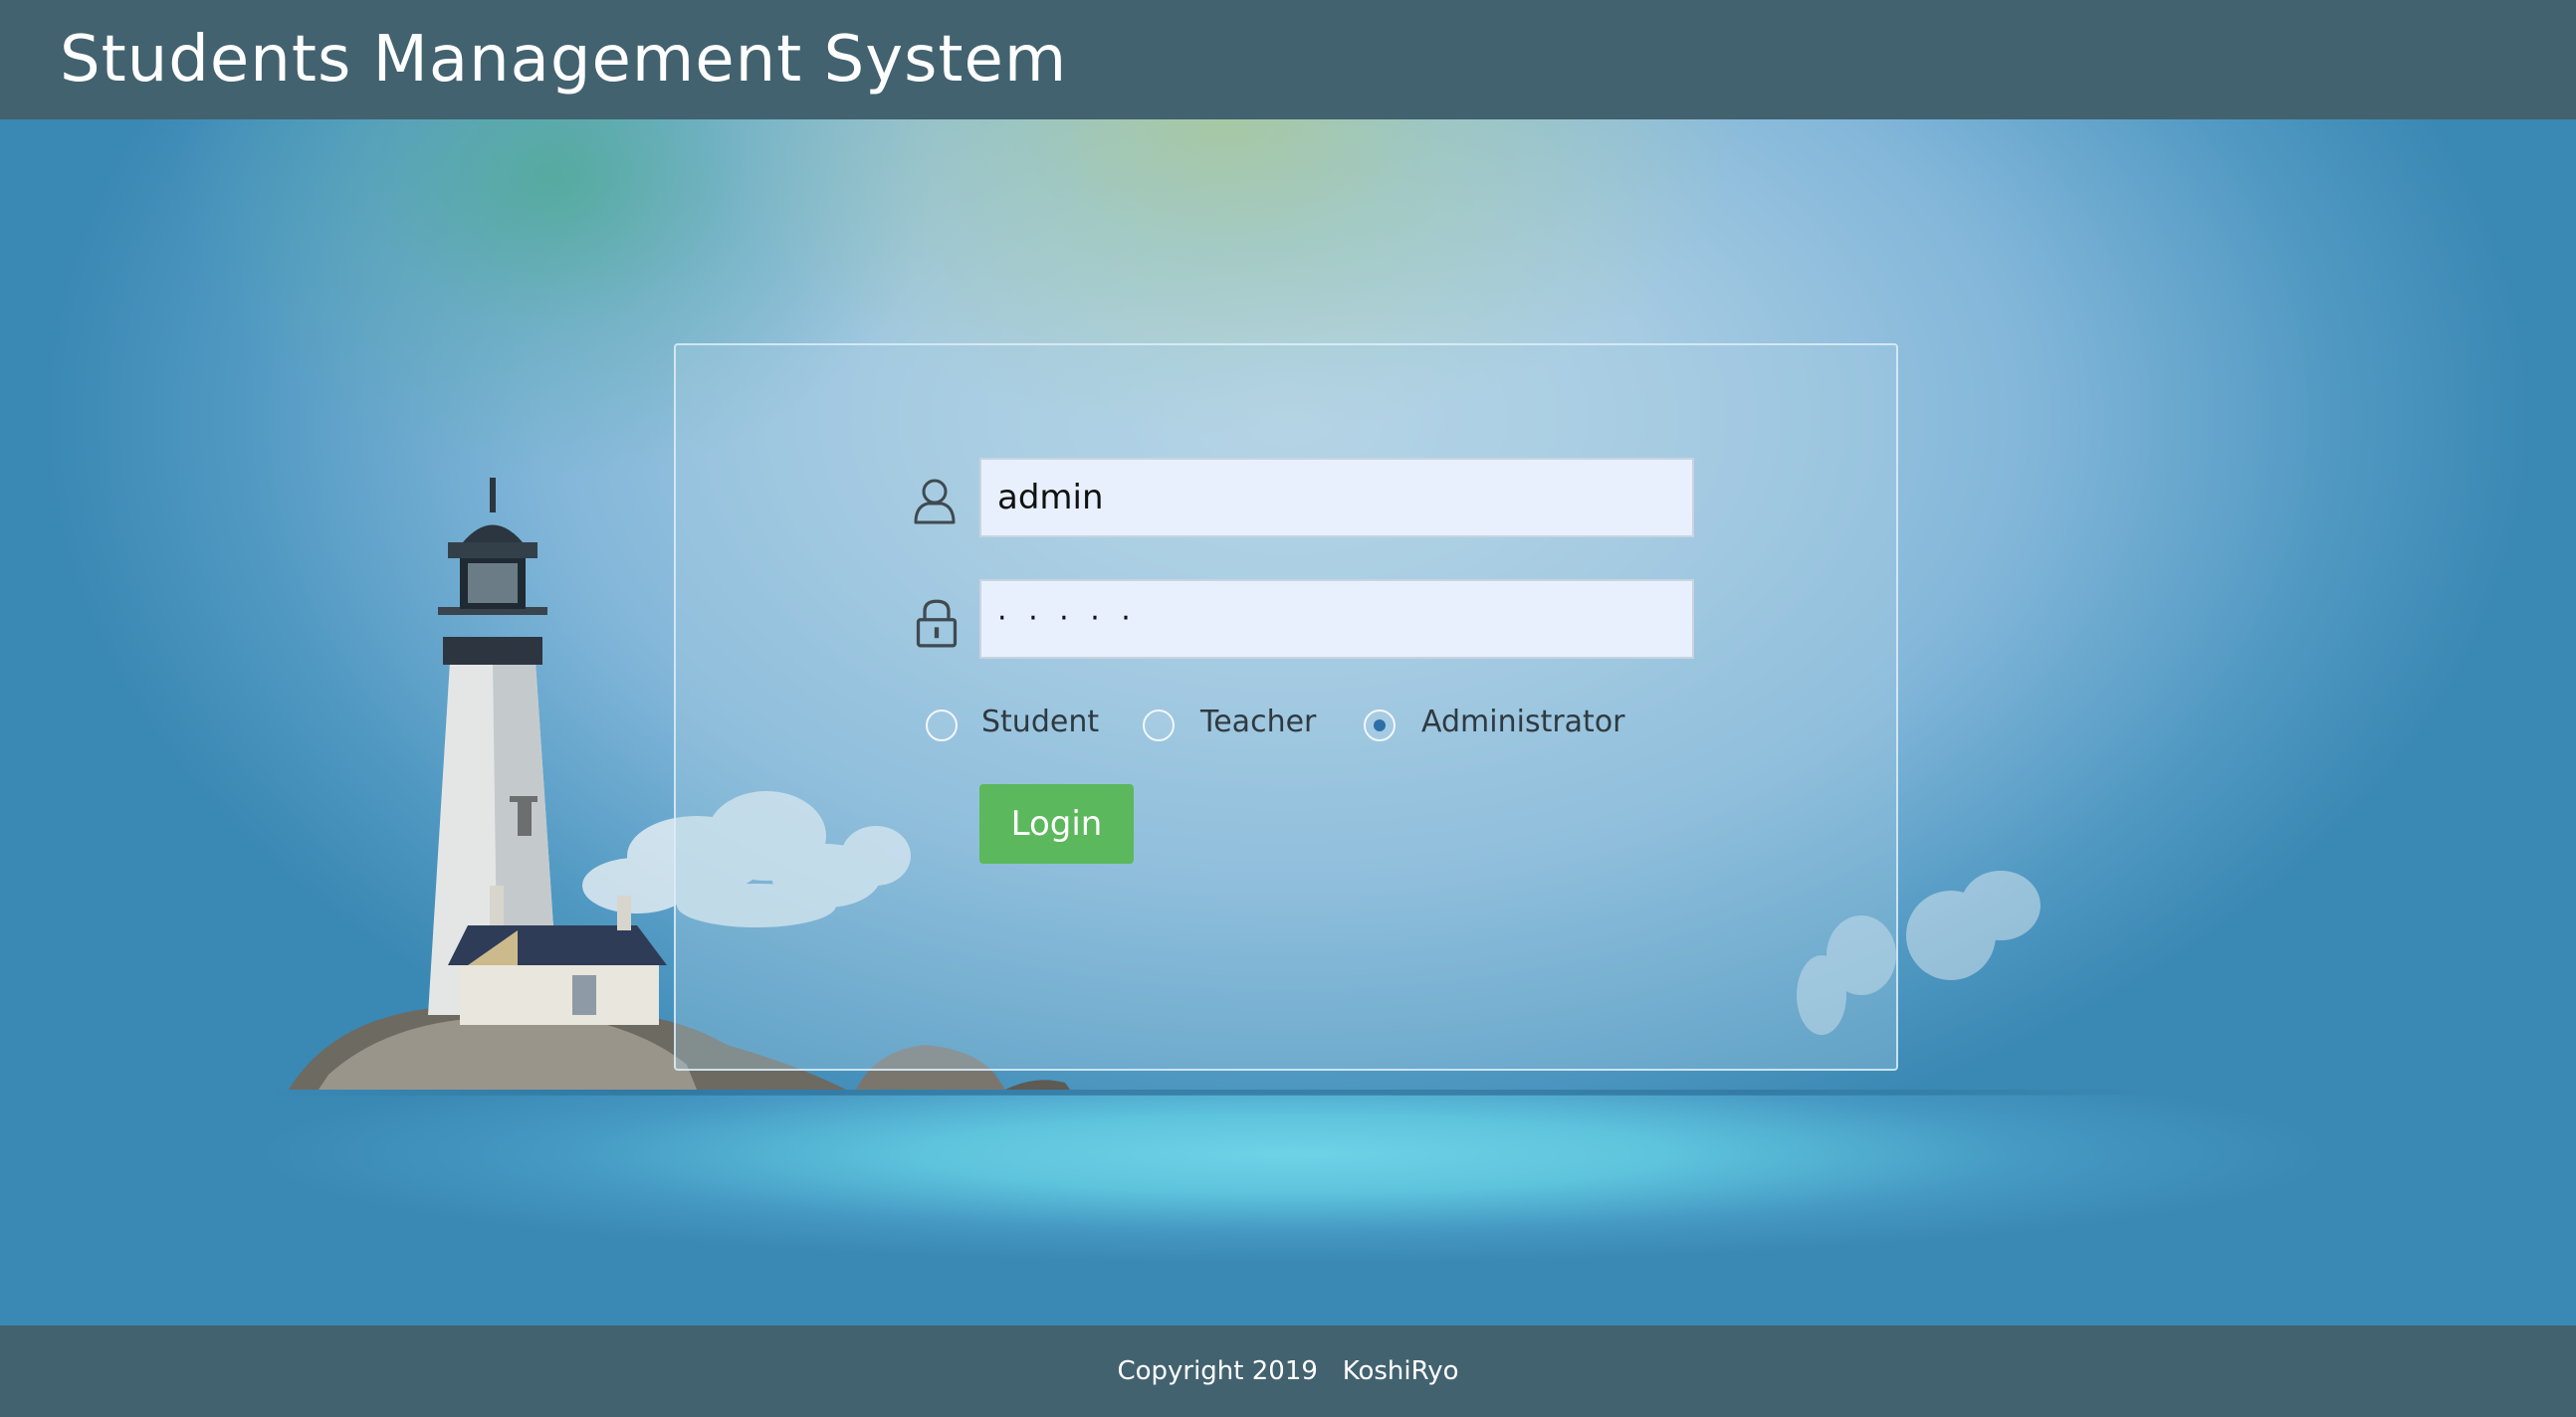  I want to click on copyright-text: Copyright 2019 KoshiRyo, so click(1288, 1371).